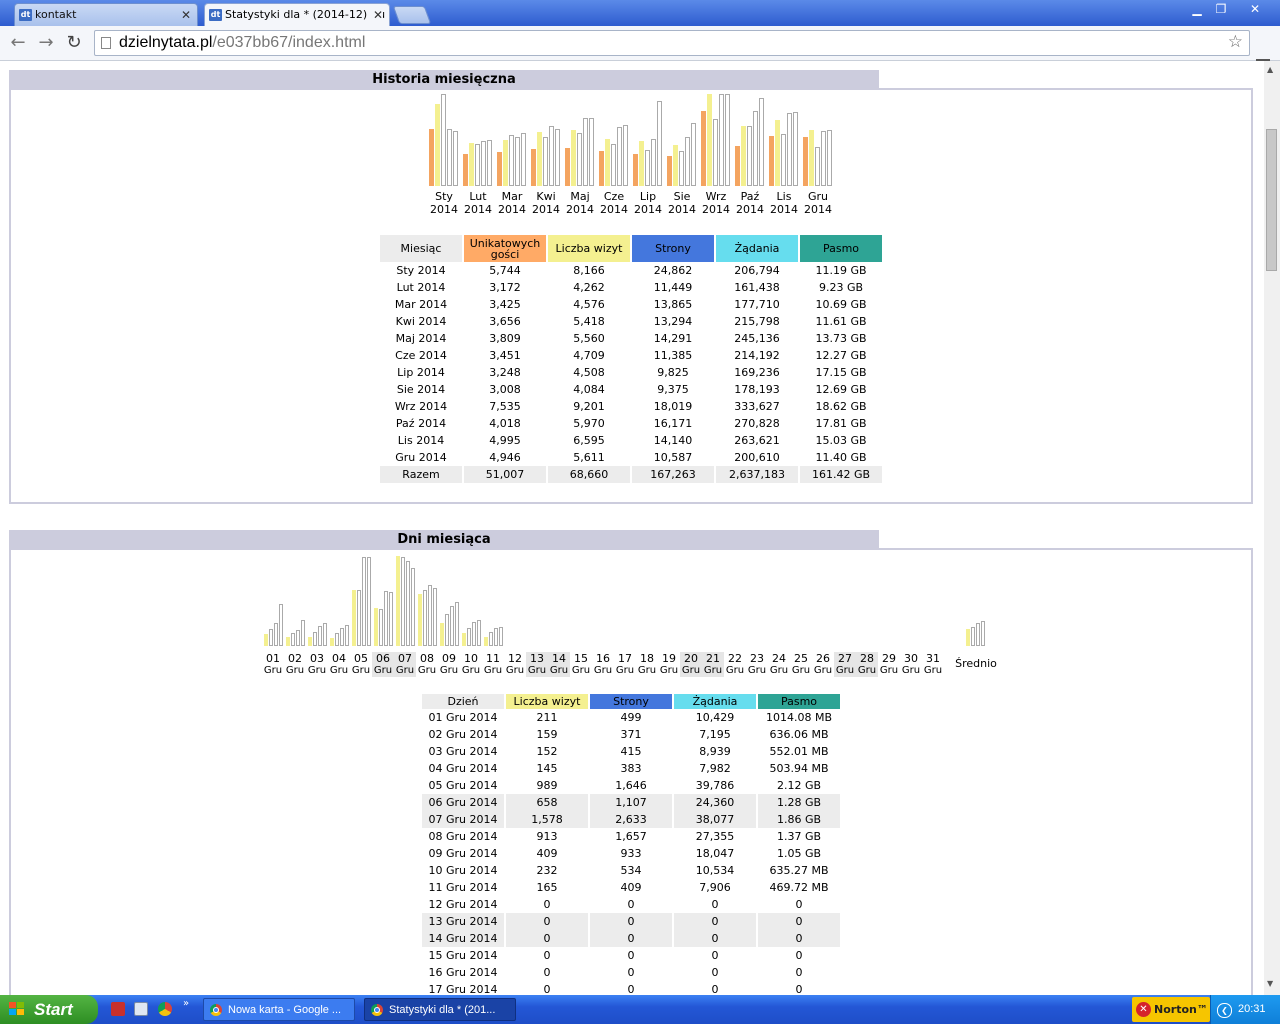  Describe the element at coordinates (673, 304) in the screenshot. I see `table-cell: 13,865` at that location.